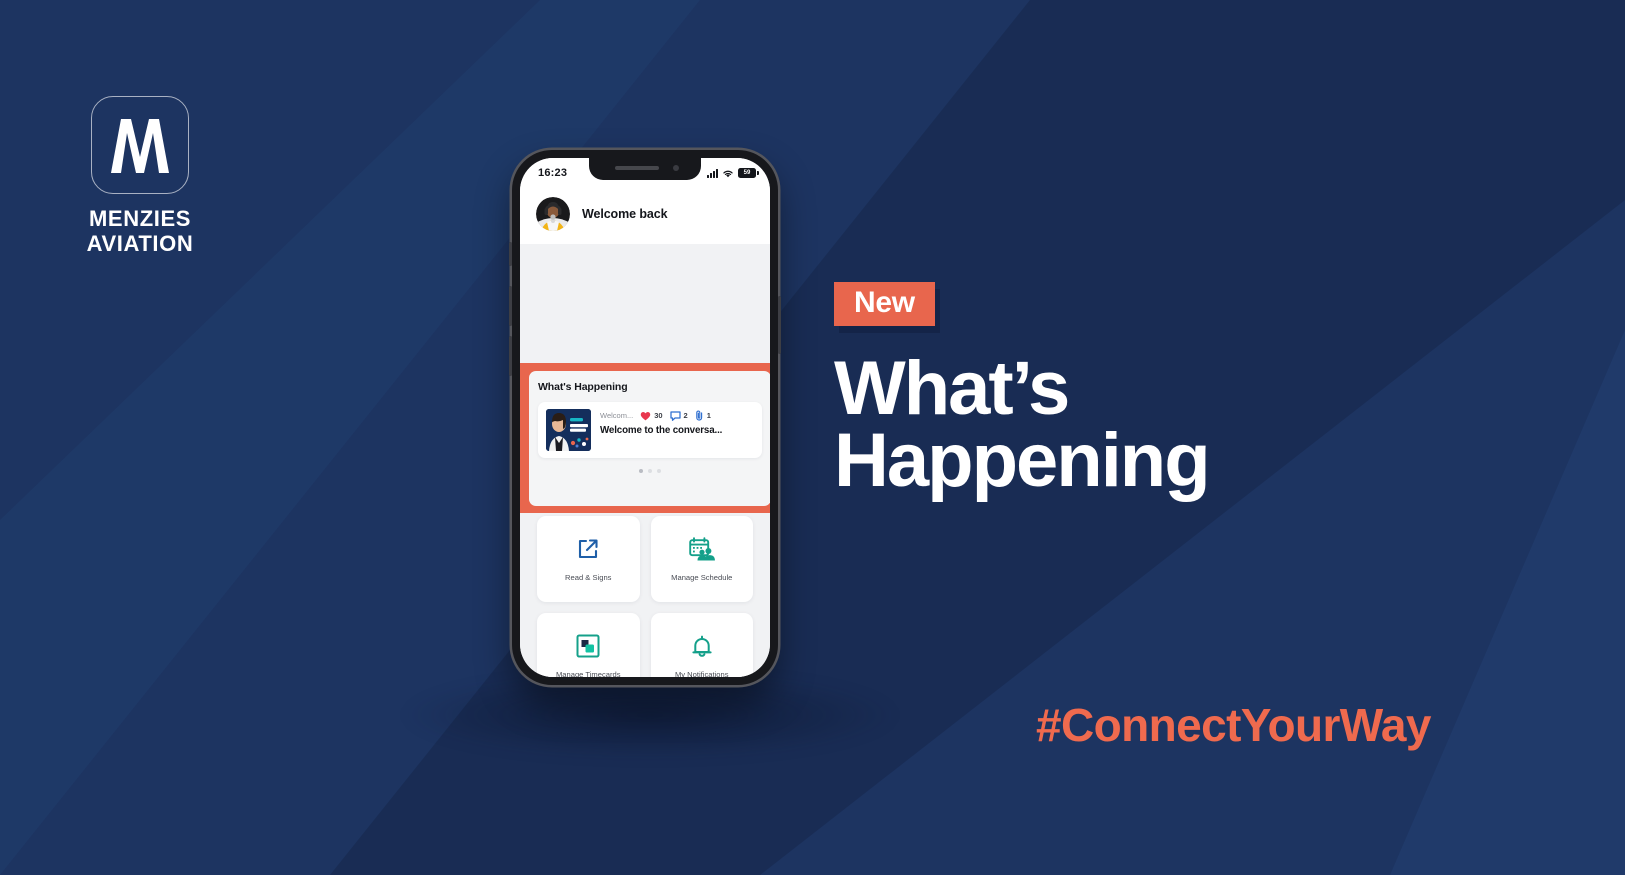 The width and height of the screenshot is (1625, 875). I want to click on calendar-people-icon, so click(702, 549).